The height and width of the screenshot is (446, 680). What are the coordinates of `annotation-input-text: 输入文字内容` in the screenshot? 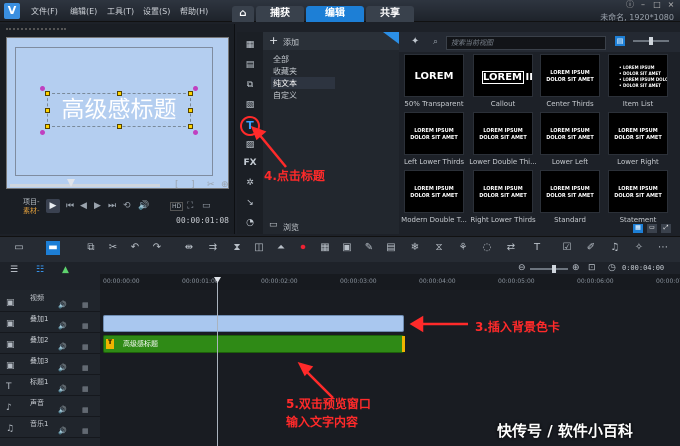 It's located at (322, 422).